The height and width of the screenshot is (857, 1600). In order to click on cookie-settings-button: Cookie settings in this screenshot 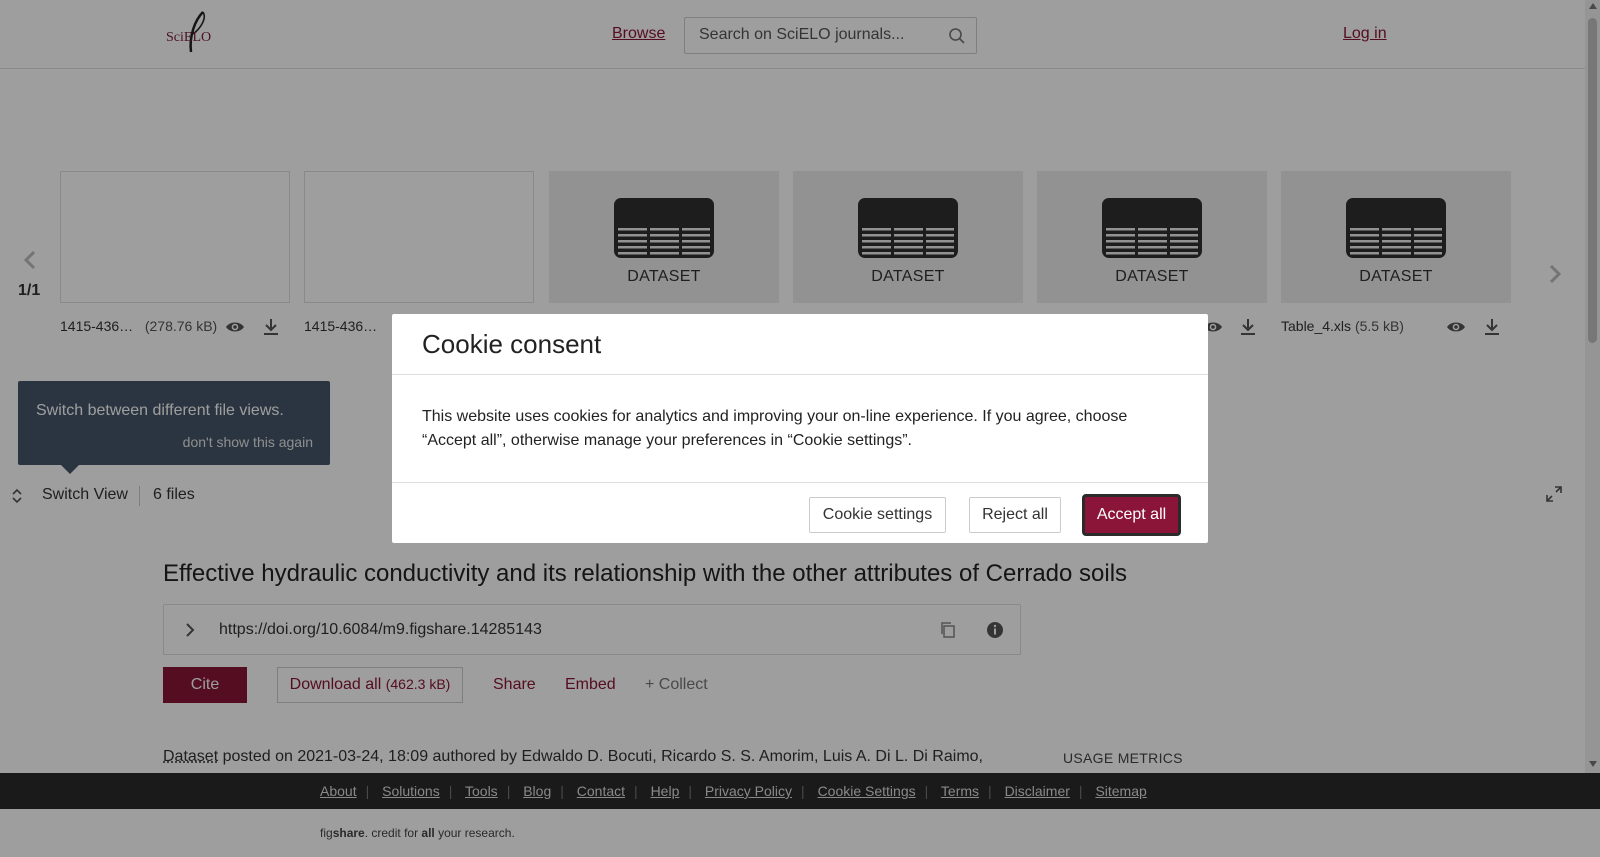, I will do `click(877, 515)`.